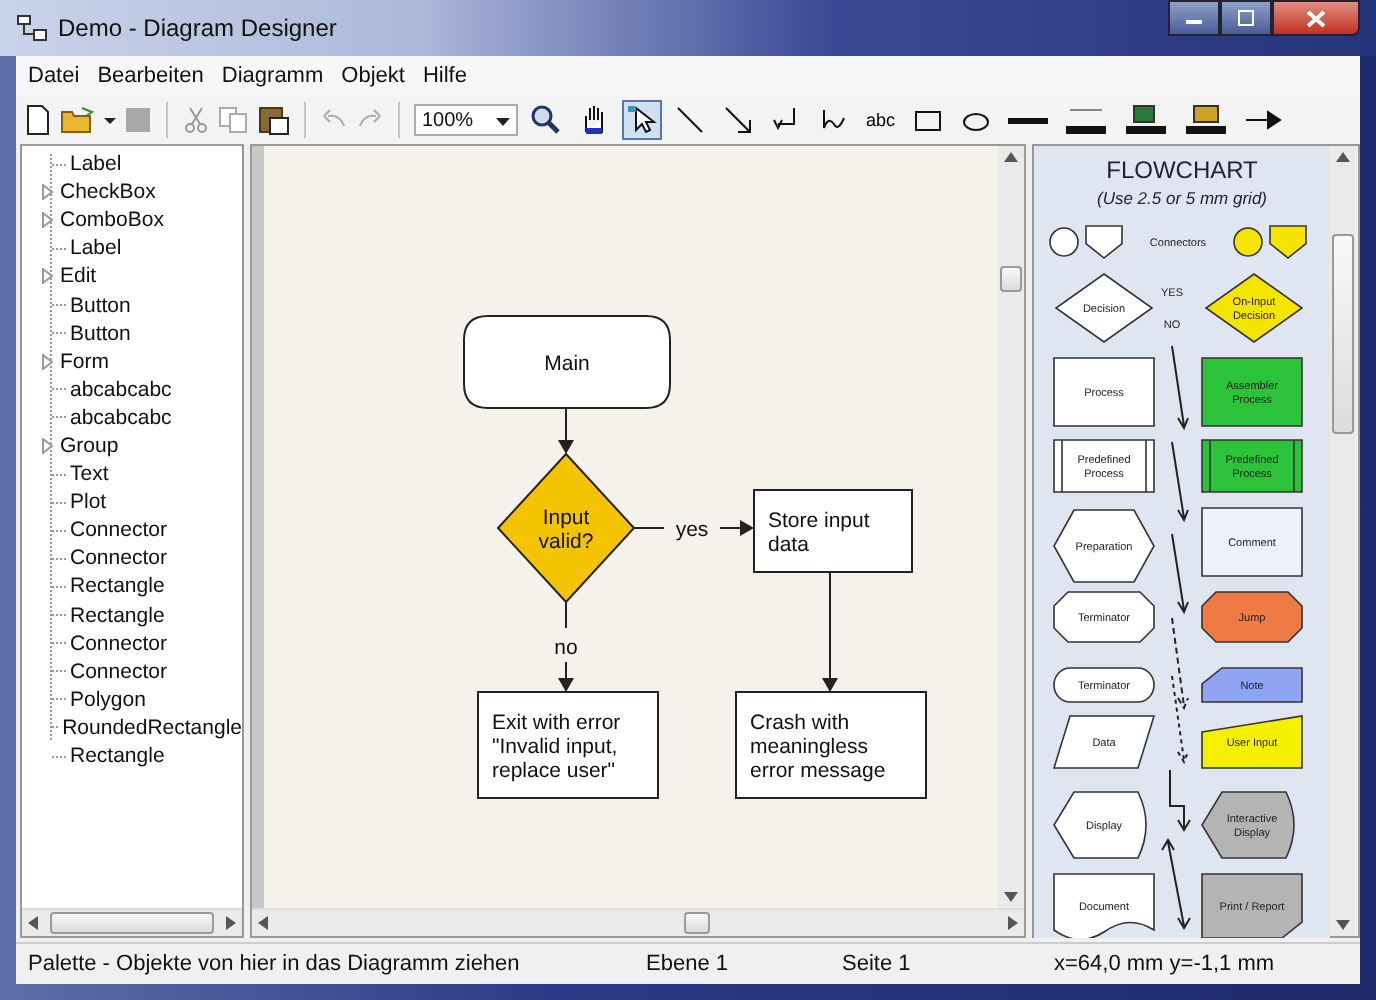  What do you see at coordinates (1145, 120) in the screenshot?
I see `fill-color-icon` at bounding box center [1145, 120].